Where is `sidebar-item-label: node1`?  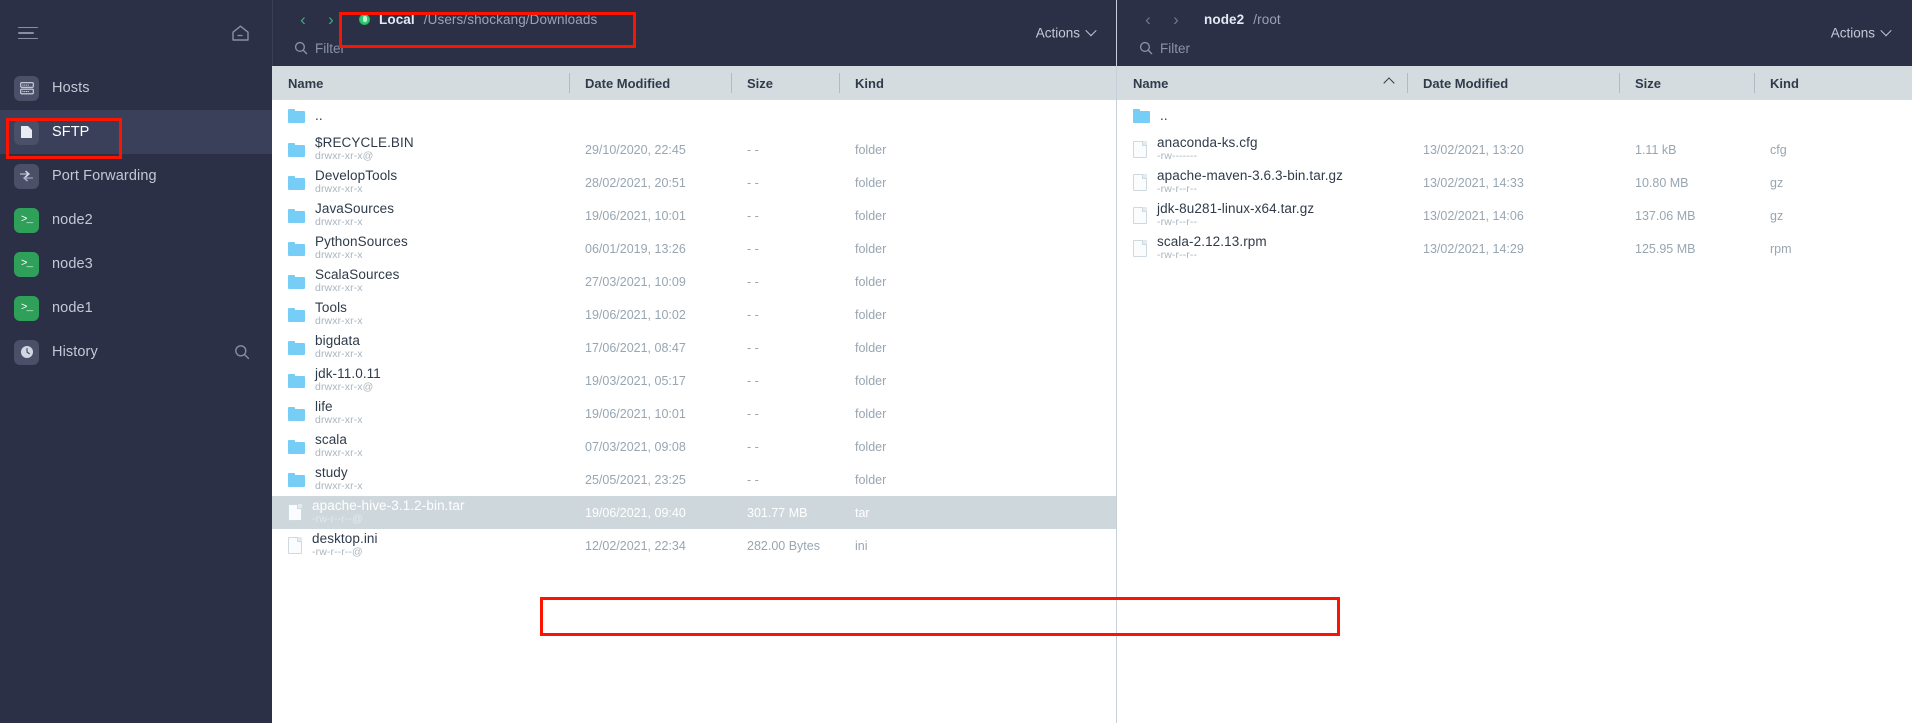
sidebar-item-label: node1 is located at coordinates (72, 308).